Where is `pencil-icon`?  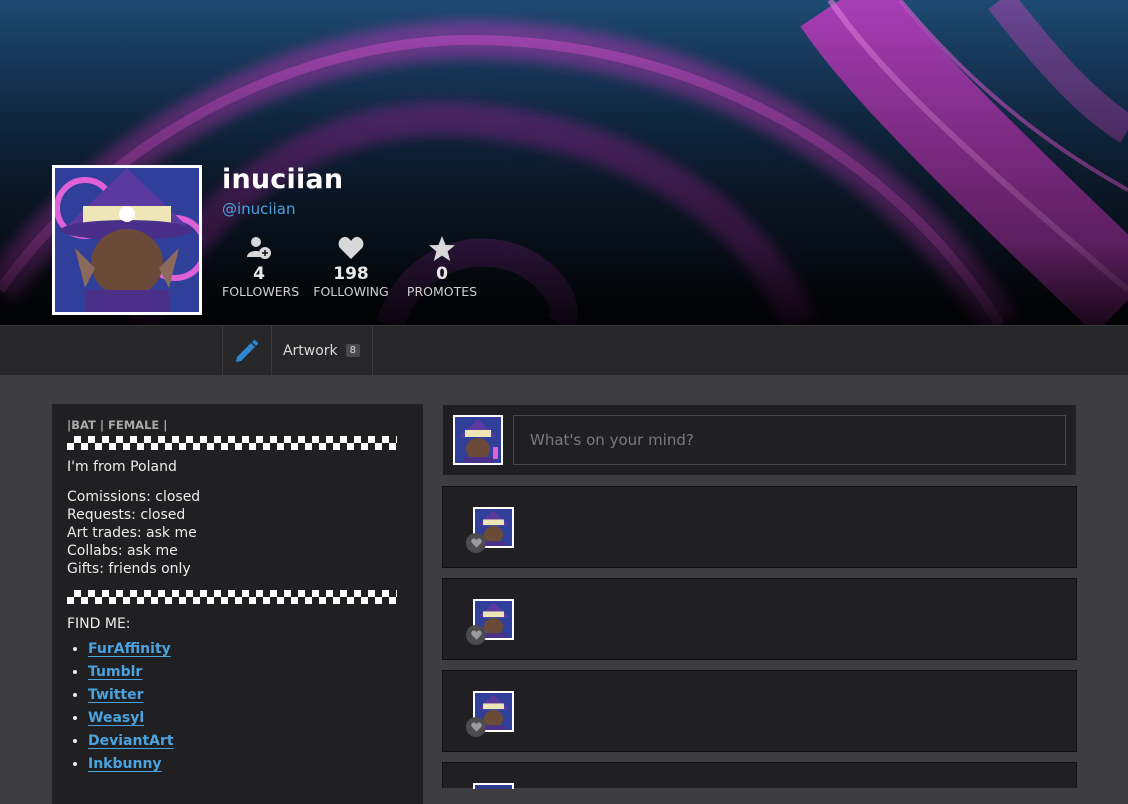
pencil-icon is located at coordinates (247, 350).